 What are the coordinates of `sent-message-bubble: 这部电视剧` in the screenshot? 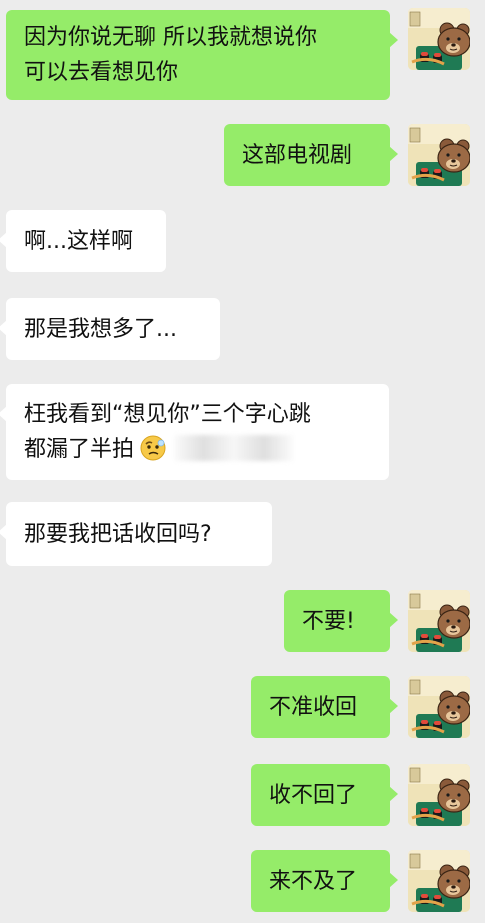 It's located at (311, 155).